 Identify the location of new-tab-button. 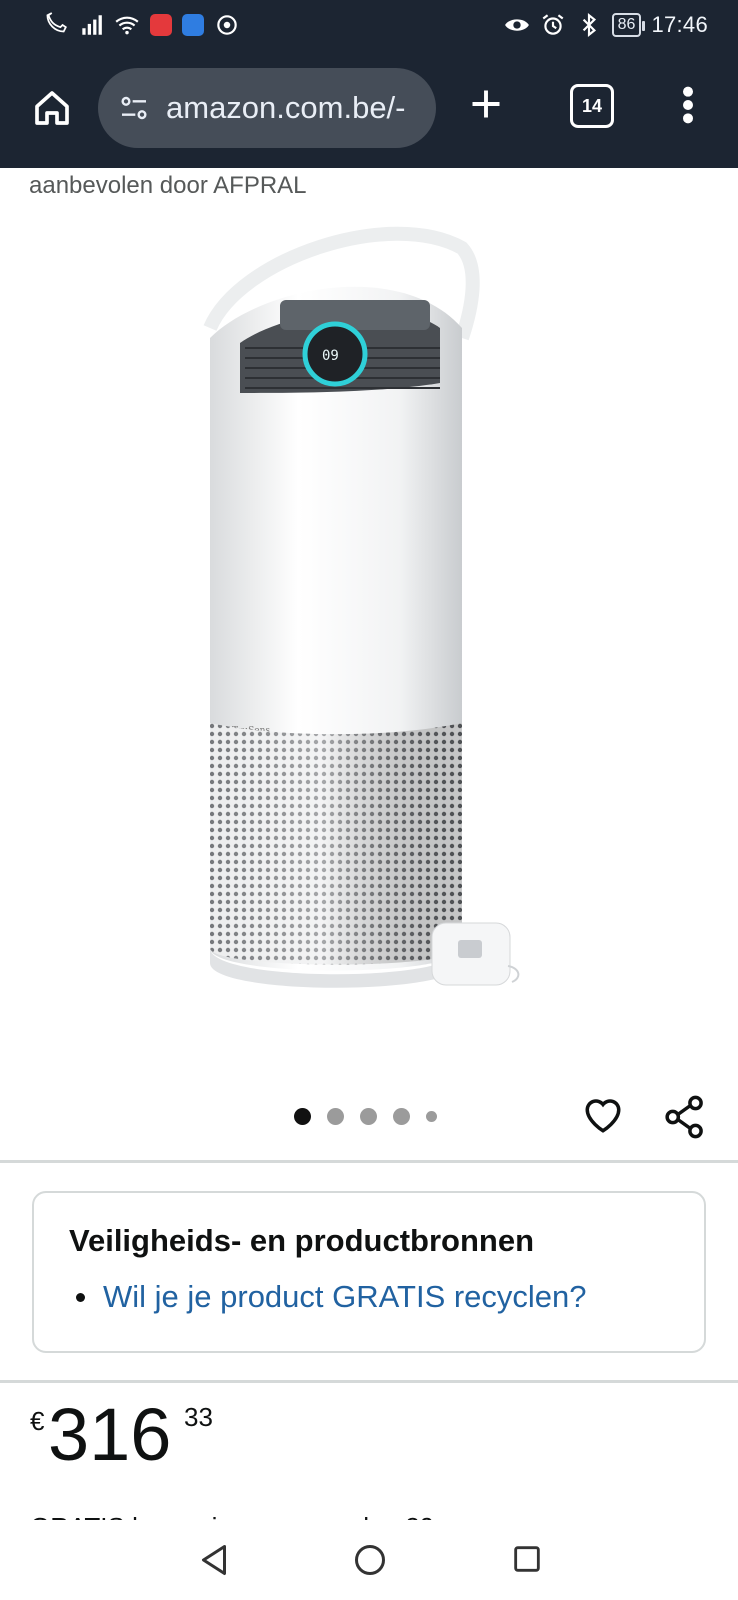
(486, 104).